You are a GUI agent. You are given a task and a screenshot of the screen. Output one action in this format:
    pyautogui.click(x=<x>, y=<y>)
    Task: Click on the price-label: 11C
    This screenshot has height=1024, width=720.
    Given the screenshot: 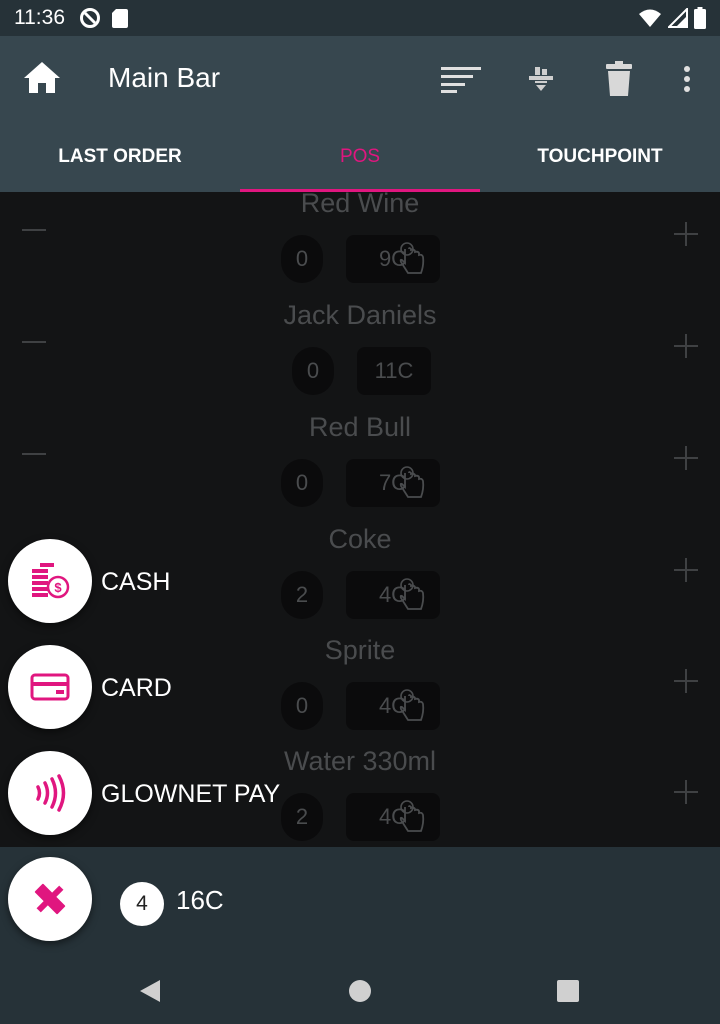 What is the action you would take?
    pyautogui.click(x=394, y=370)
    